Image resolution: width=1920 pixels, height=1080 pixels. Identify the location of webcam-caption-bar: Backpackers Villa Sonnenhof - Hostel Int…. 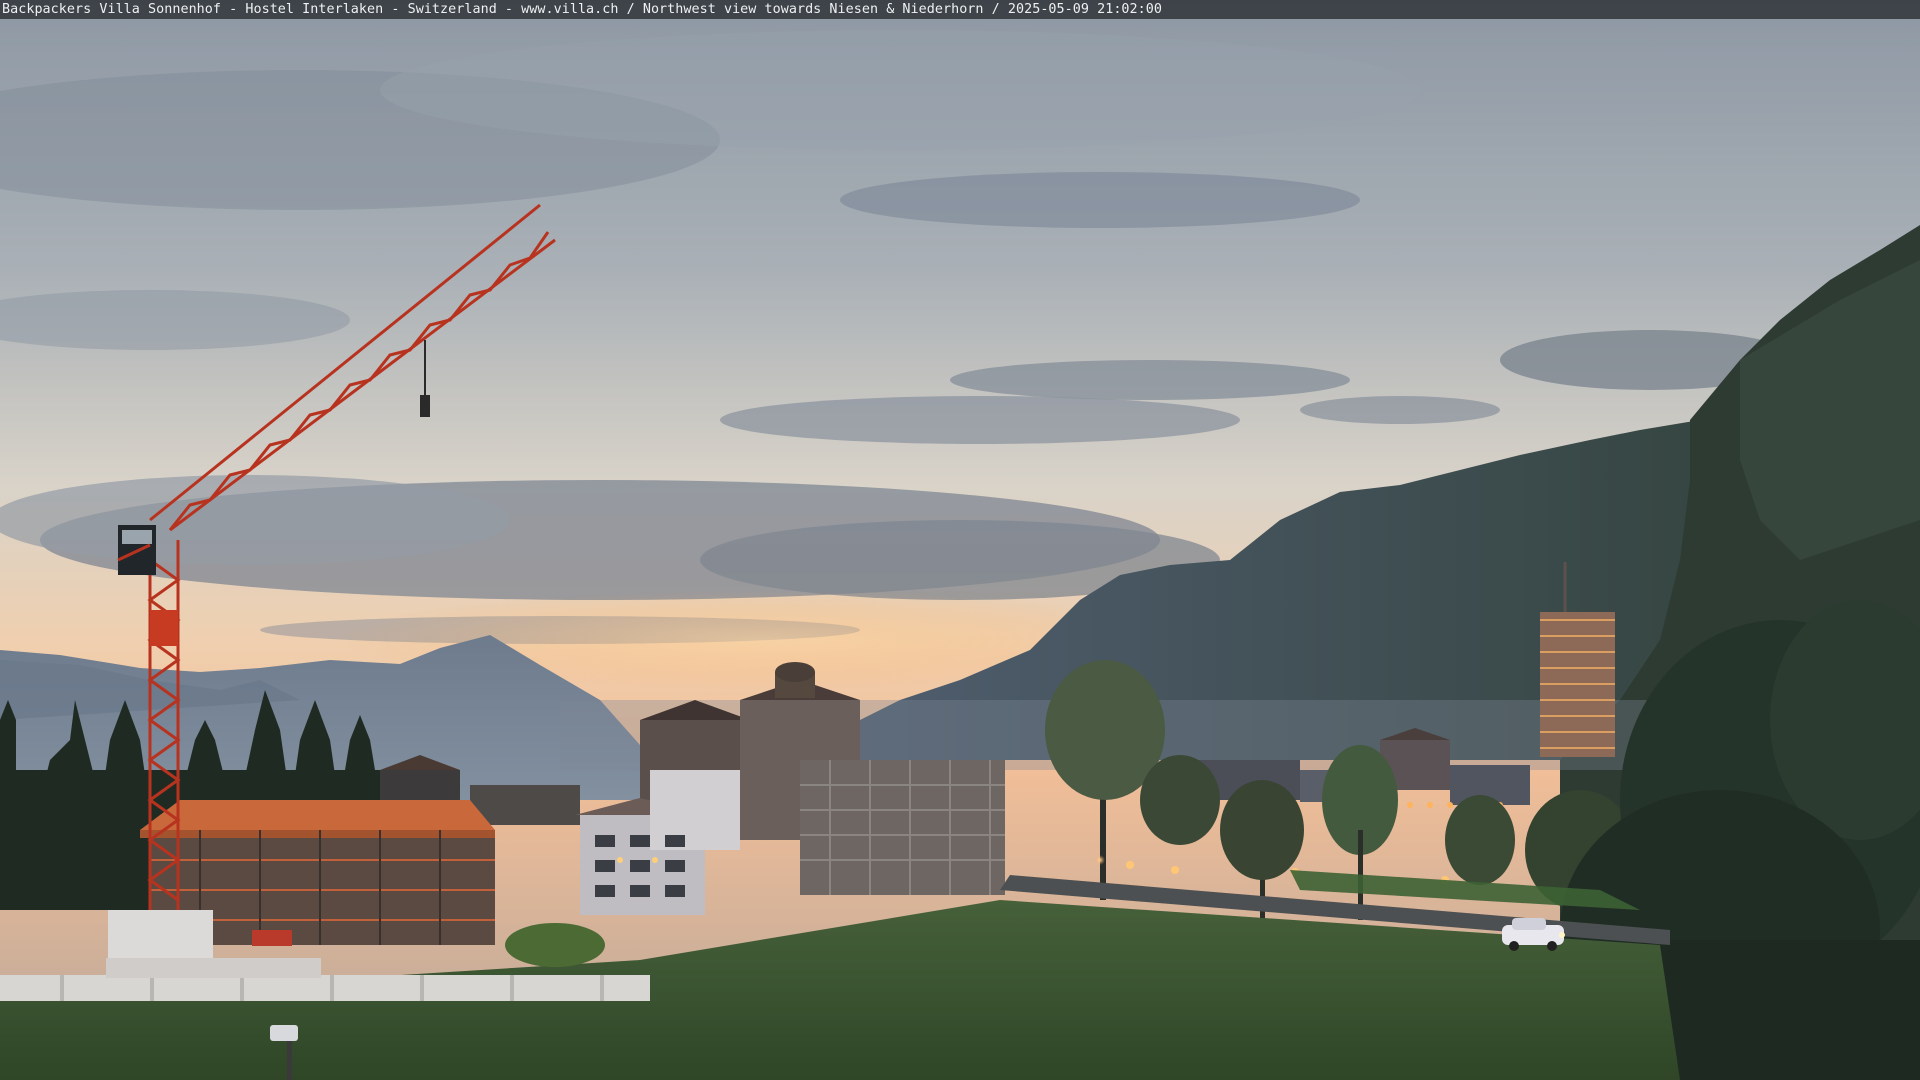
(960, 9).